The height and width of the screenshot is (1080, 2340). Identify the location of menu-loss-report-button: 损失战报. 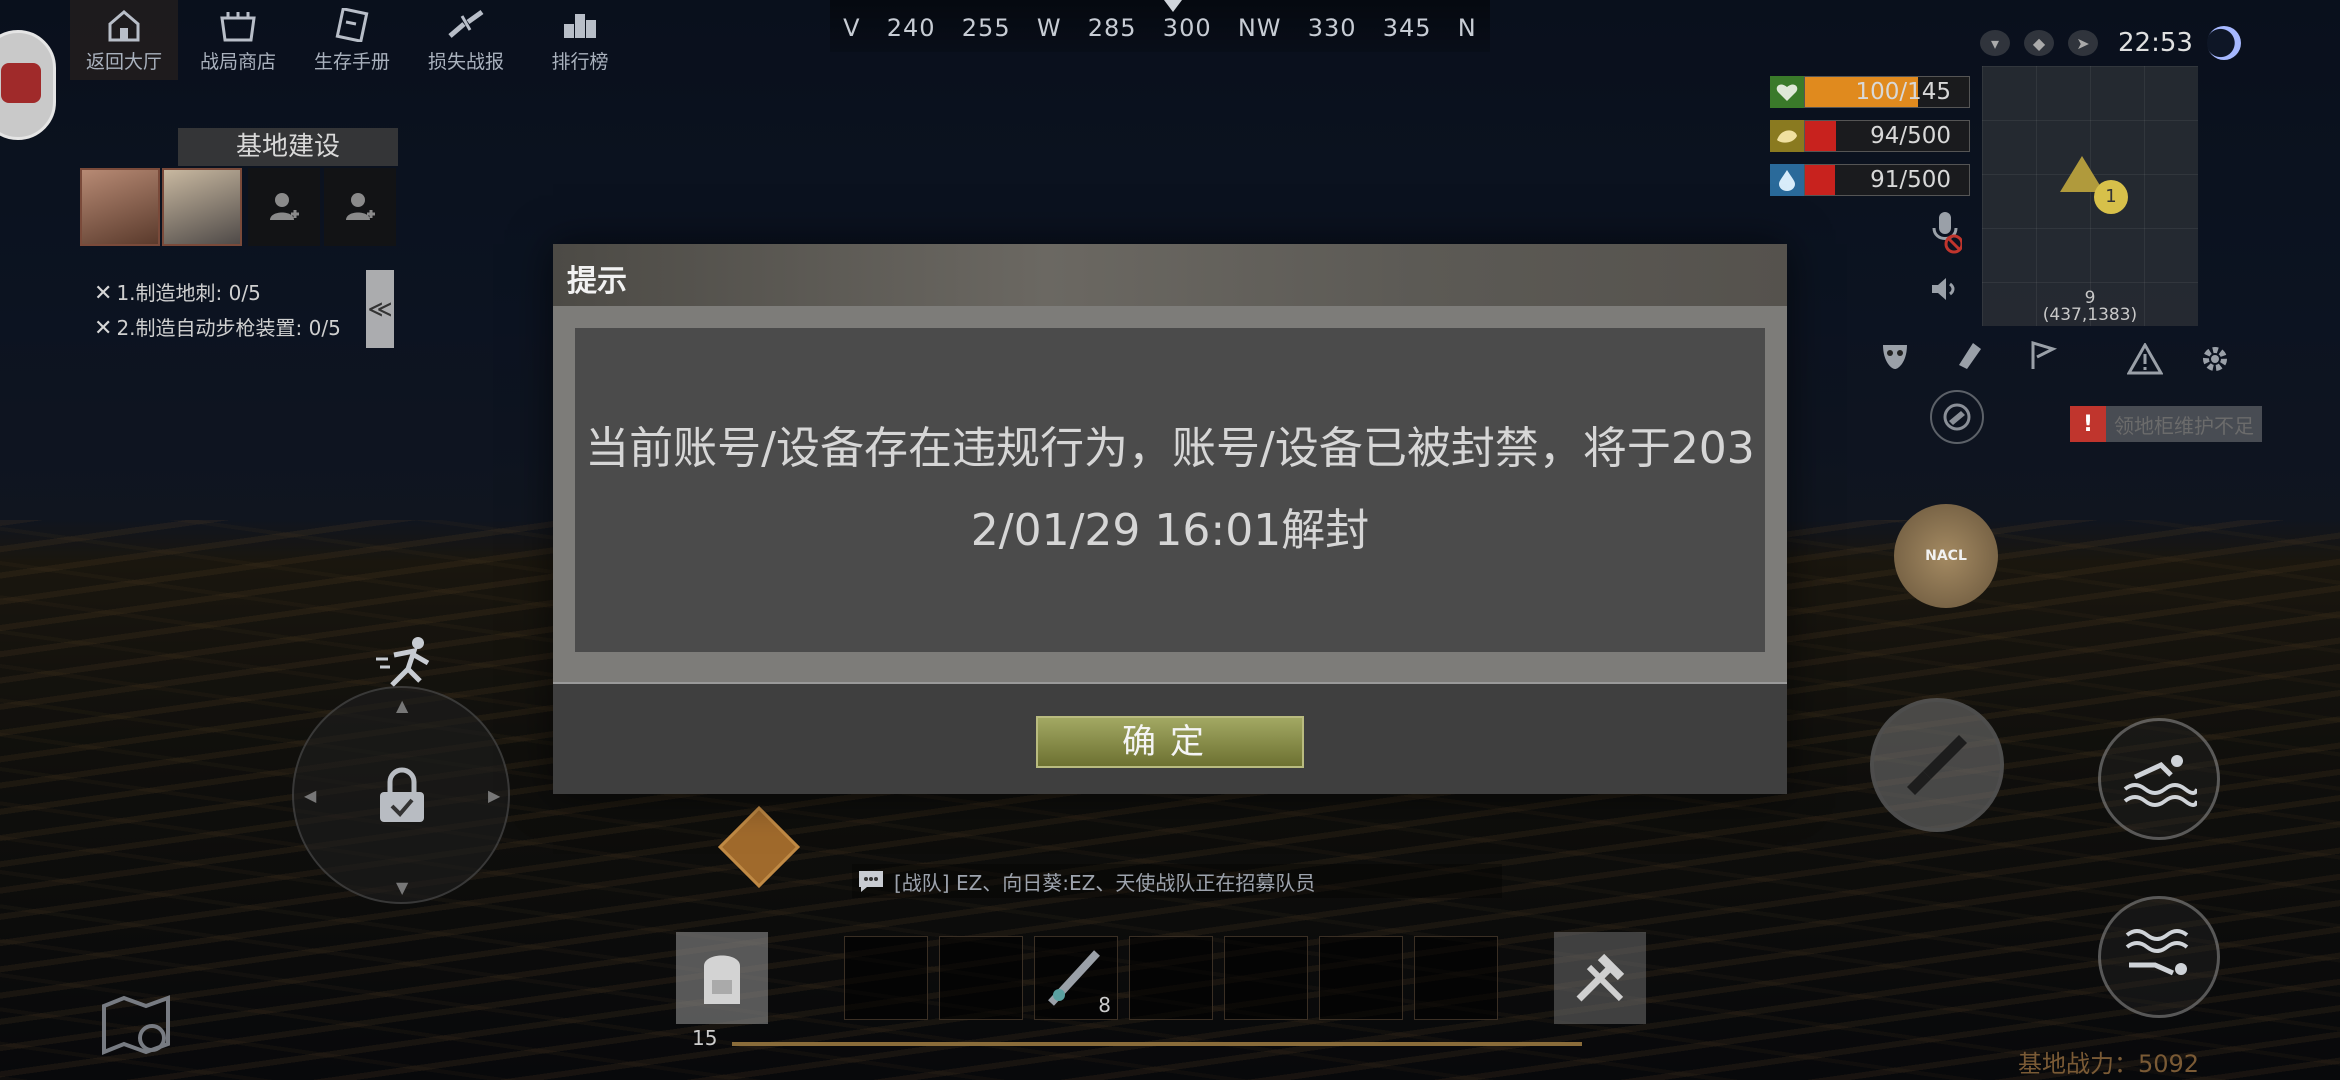
(466, 40).